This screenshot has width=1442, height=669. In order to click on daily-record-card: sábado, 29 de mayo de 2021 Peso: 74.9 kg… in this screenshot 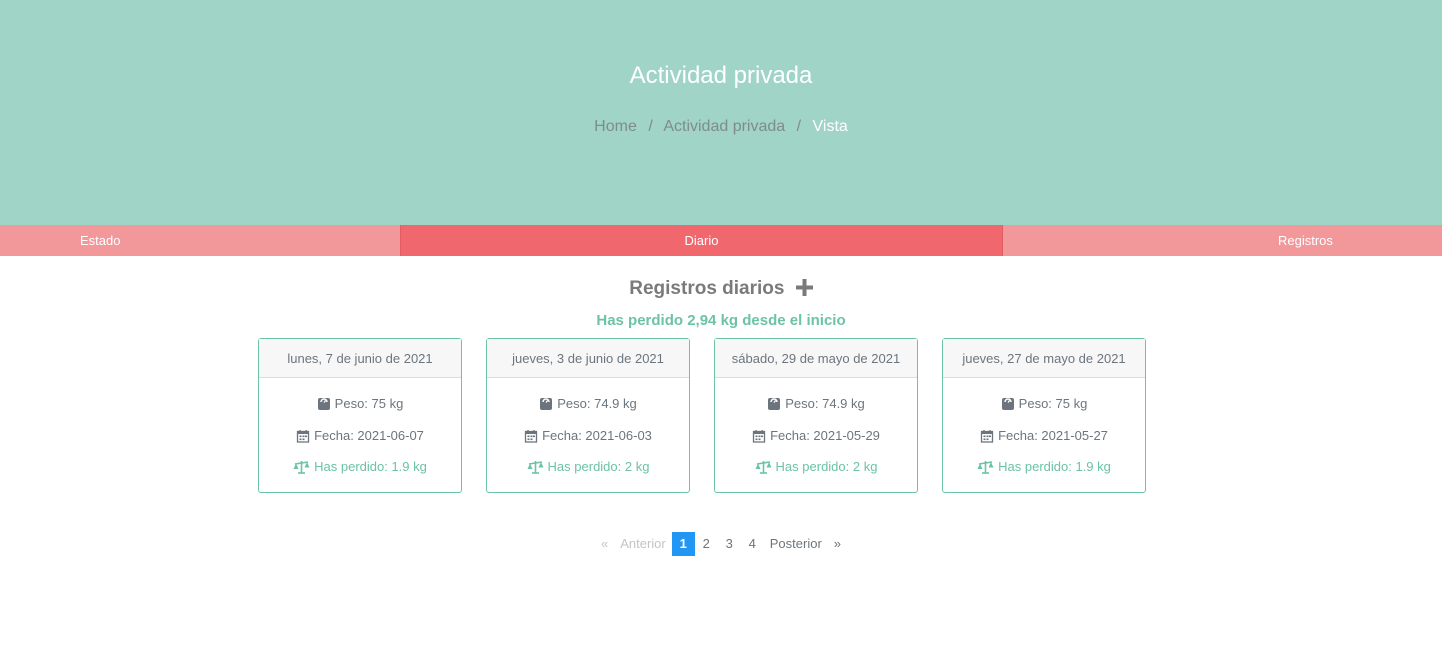, I will do `click(816, 415)`.